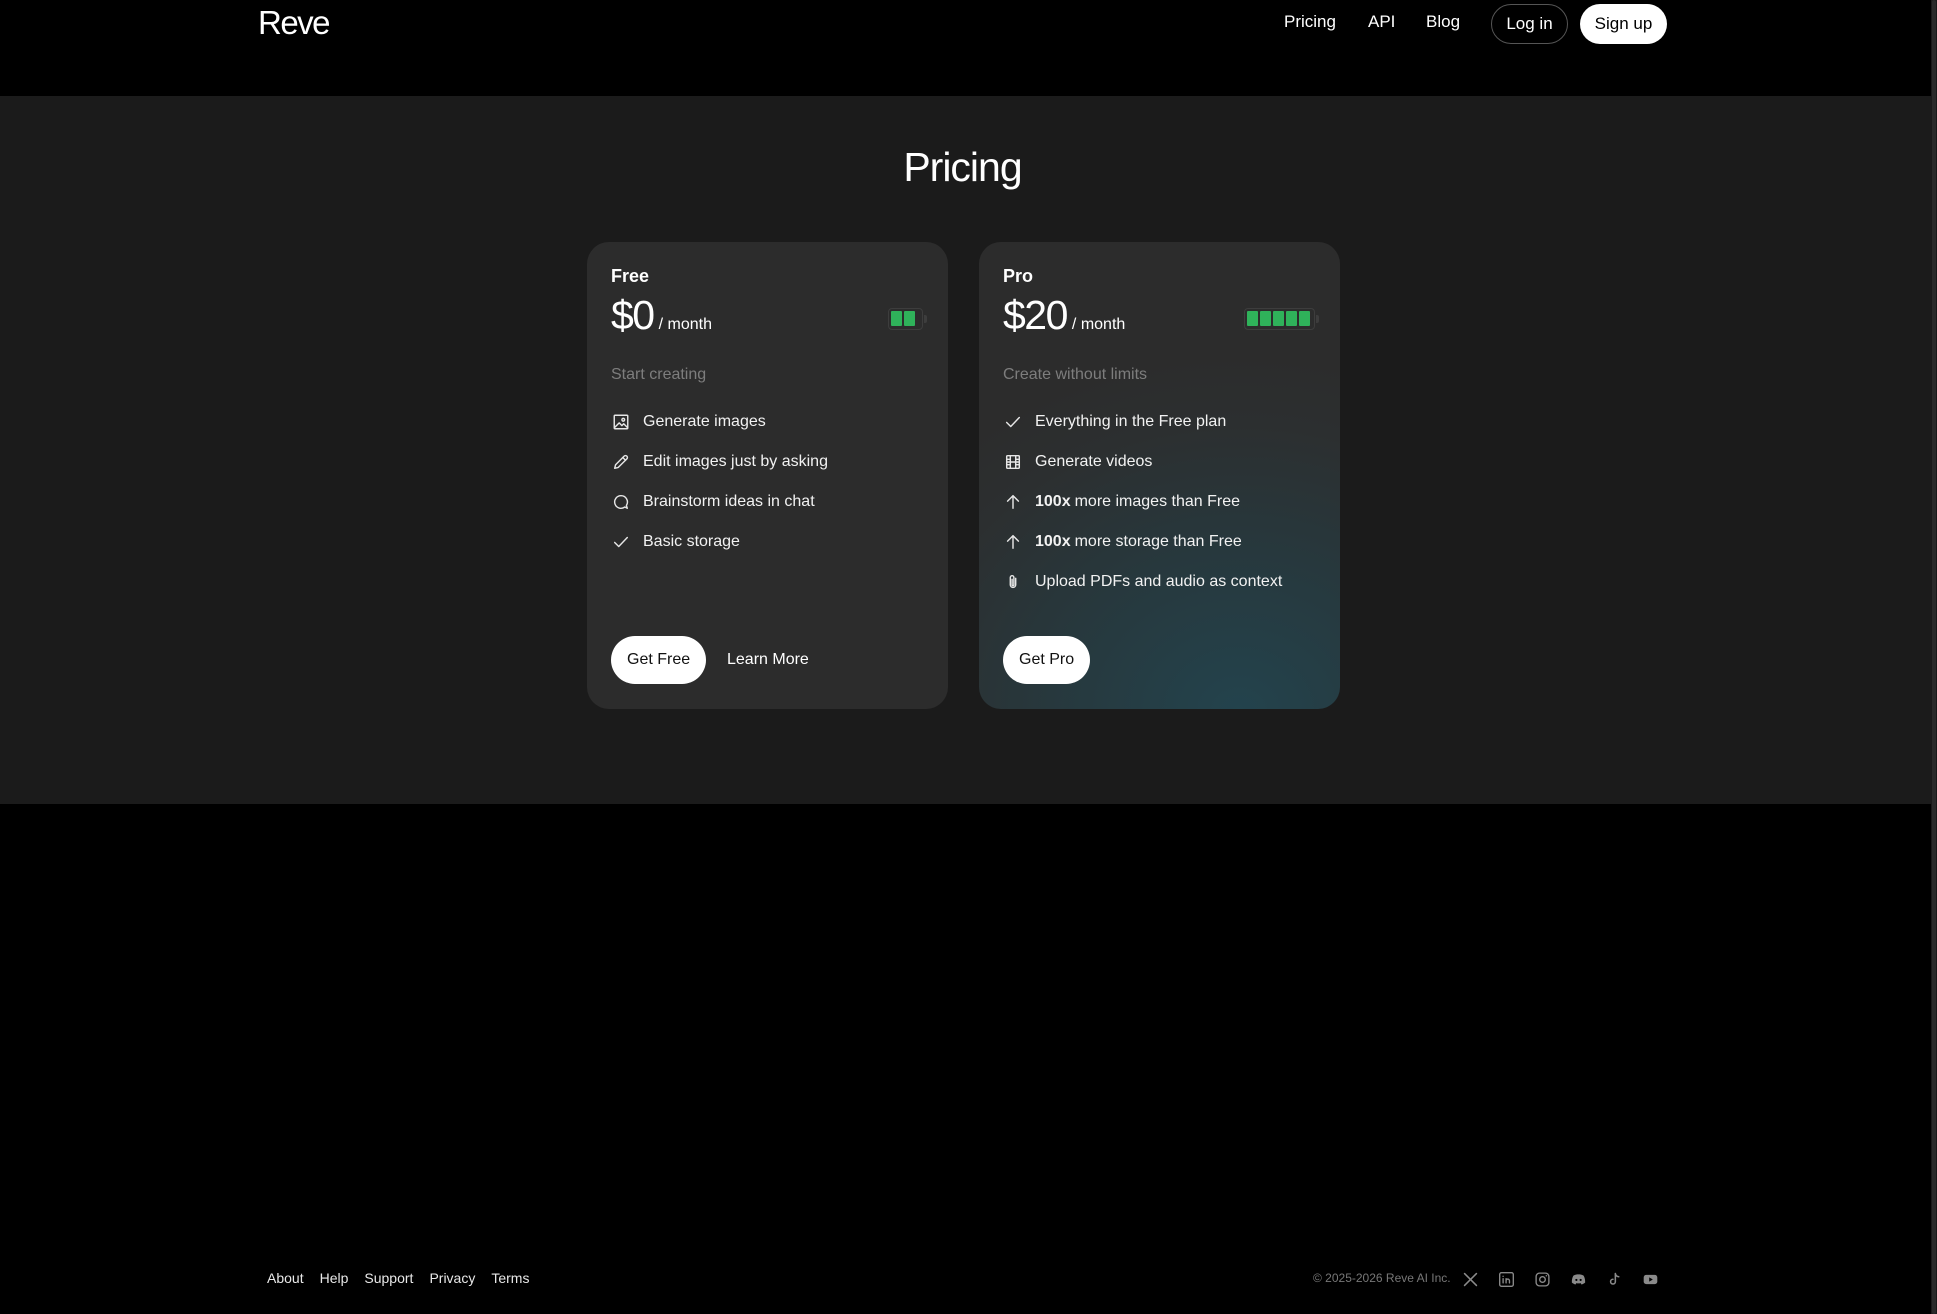 This screenshot has height=1314, width=1937. Describe the element at coordinates (285, 1278) in the screenshot. I see `footer-about-link: About` at that location.